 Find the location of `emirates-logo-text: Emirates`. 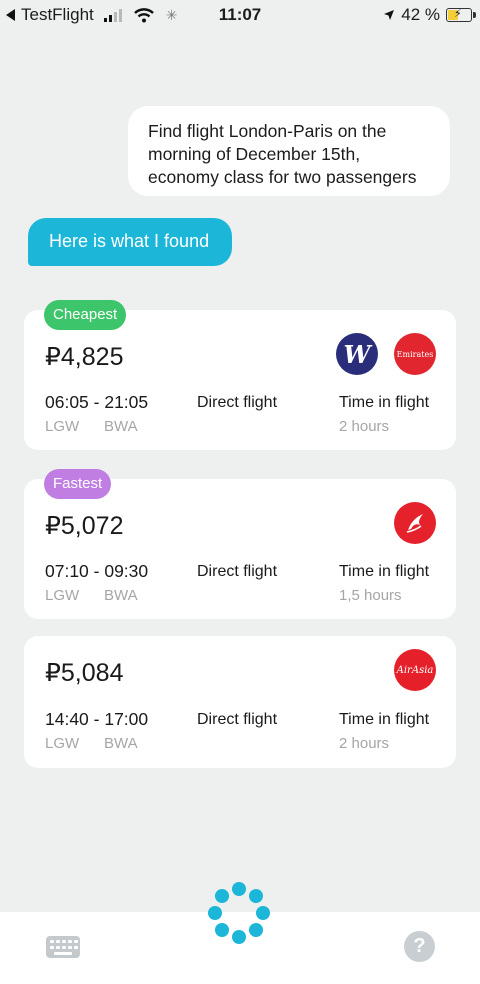

emirates-logo-text: Emirates is located at coordinates (415, 354).